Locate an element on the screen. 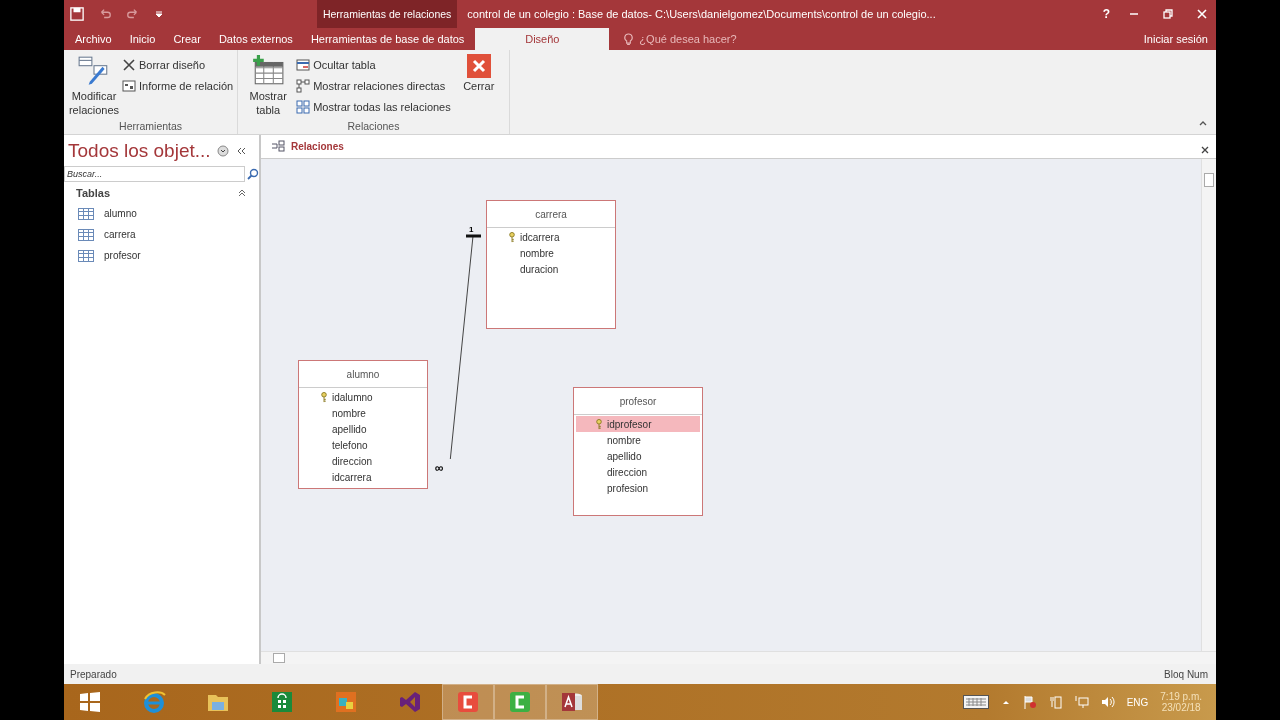 The image size is (1280, 720). one-label: 1 is located at coordinates (471, 229).